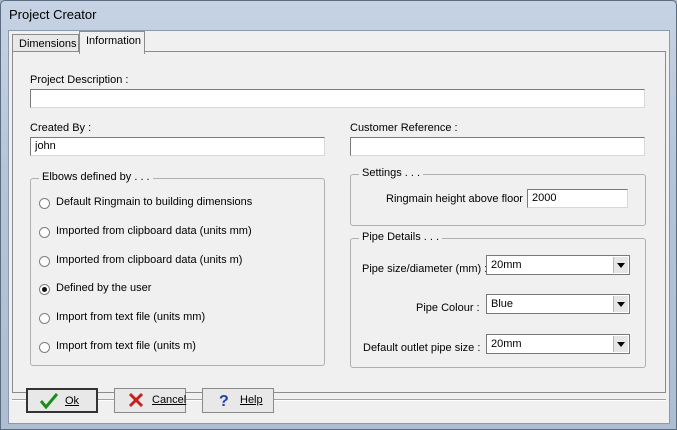 The width and height of the screenshot is (677, 430). I want to click on pipe-colour-value: Blue, so click(502, 304).